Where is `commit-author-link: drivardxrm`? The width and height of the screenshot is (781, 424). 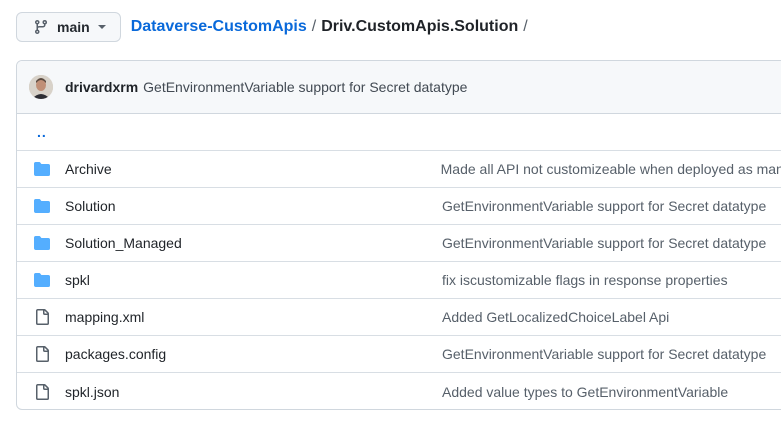 commit-author-link: drivardxrm is located at coordinates (101, 87).